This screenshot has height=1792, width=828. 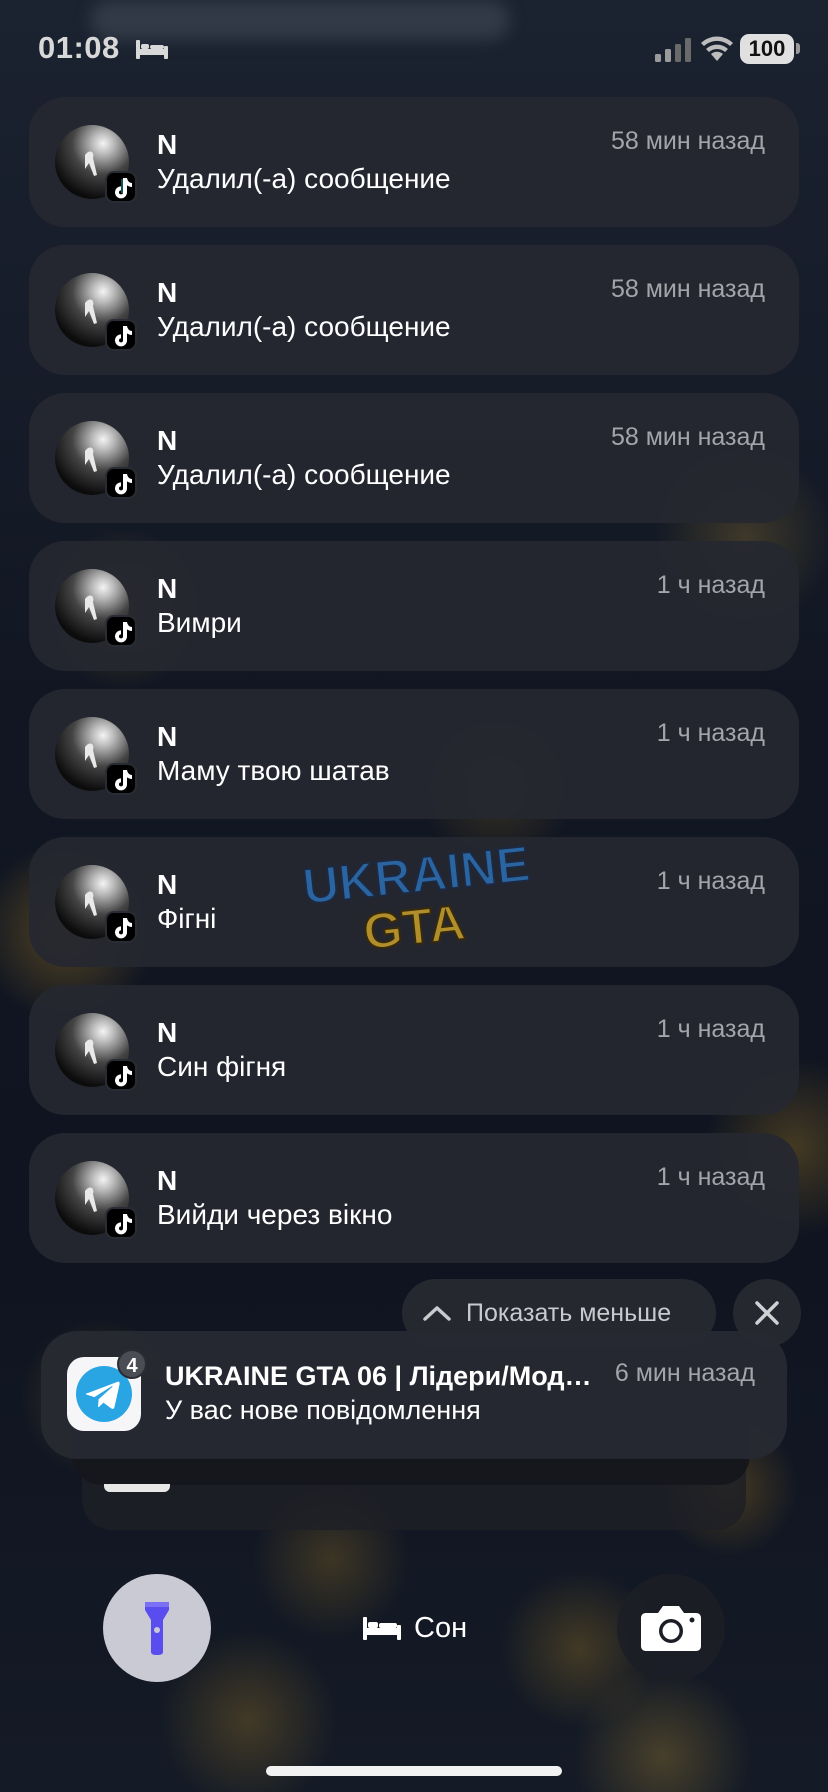 What do you see at coordinates (132, 1364) in the screenshot?
I see `unread-count-badge: 4` at bounding box center [132, 1364].